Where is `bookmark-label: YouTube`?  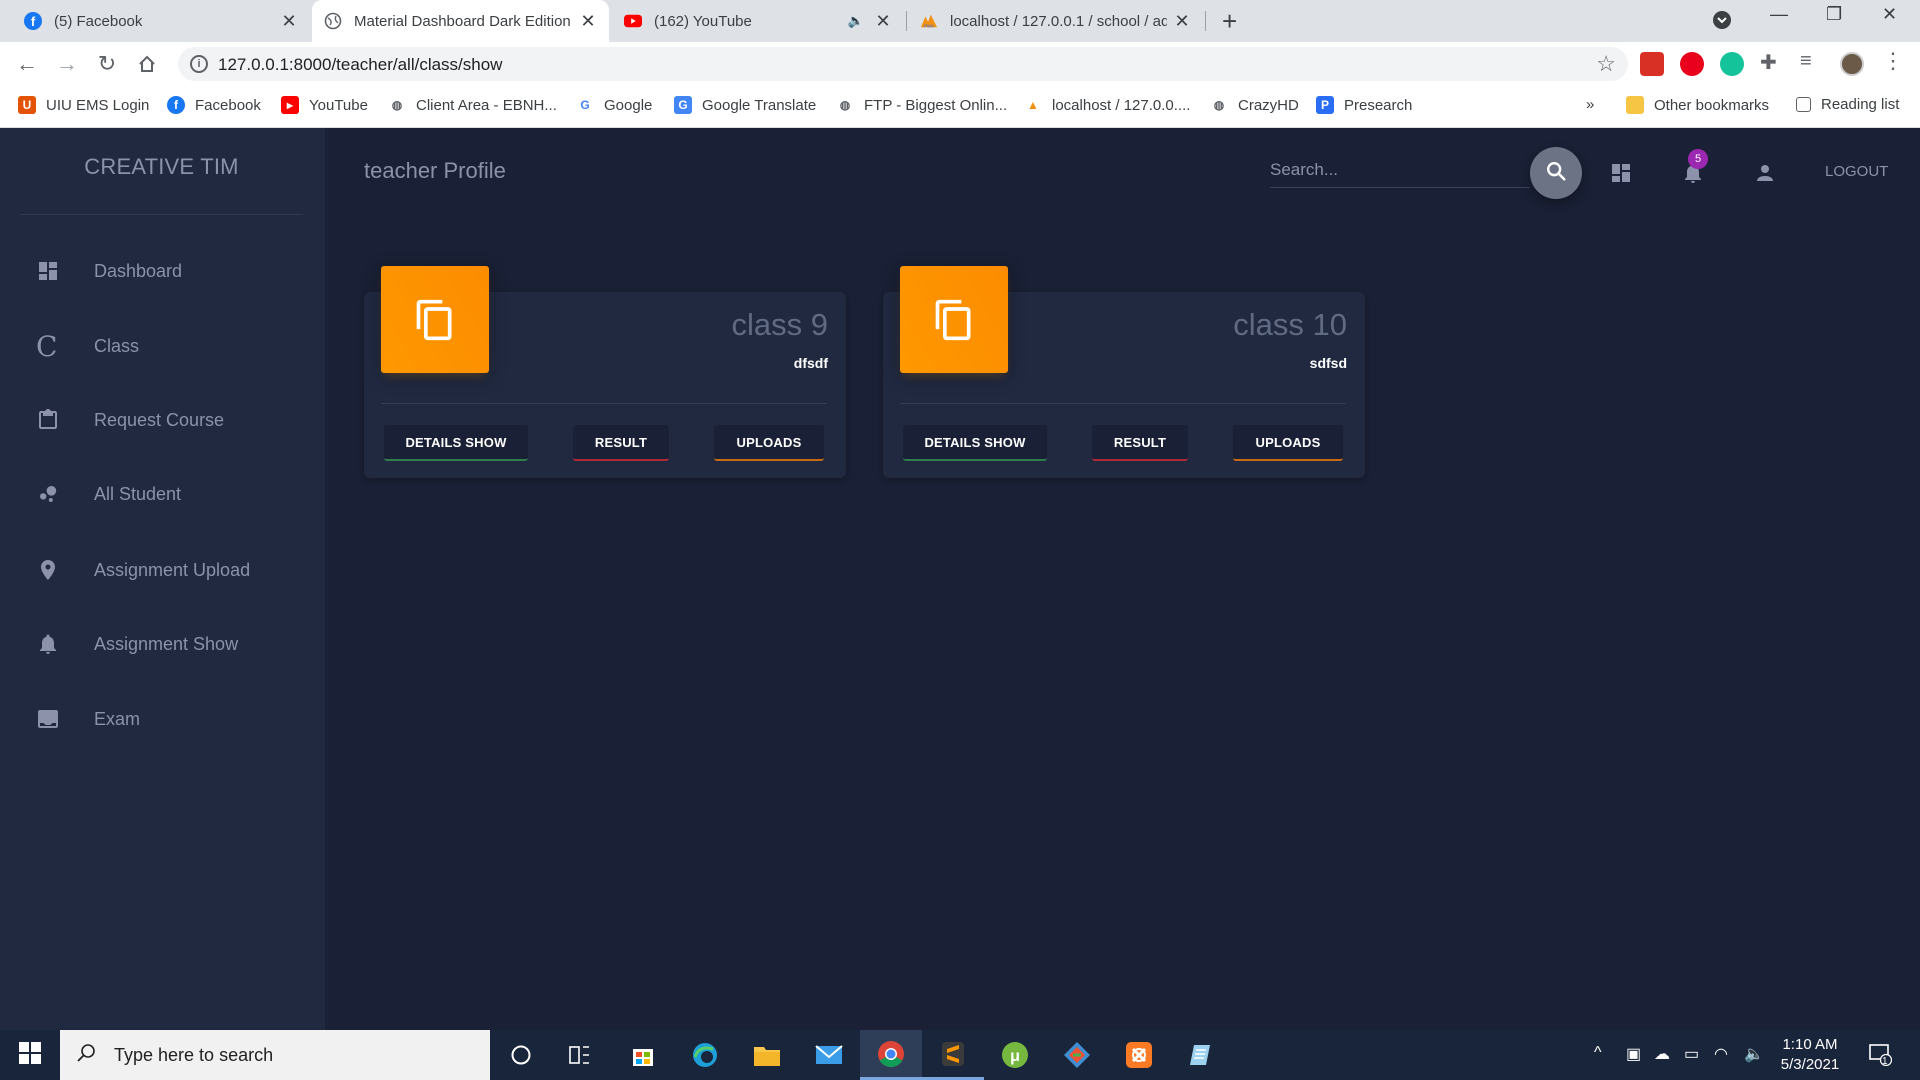
bookmark-label: YouTube is located at coordinates (338, 105).